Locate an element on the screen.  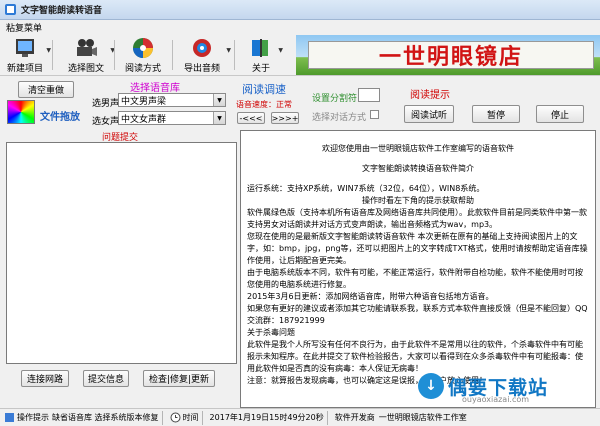
watermark: ↓ 偶要下载站 ouyaoxiazai.com is located at coordinates (509, 386).